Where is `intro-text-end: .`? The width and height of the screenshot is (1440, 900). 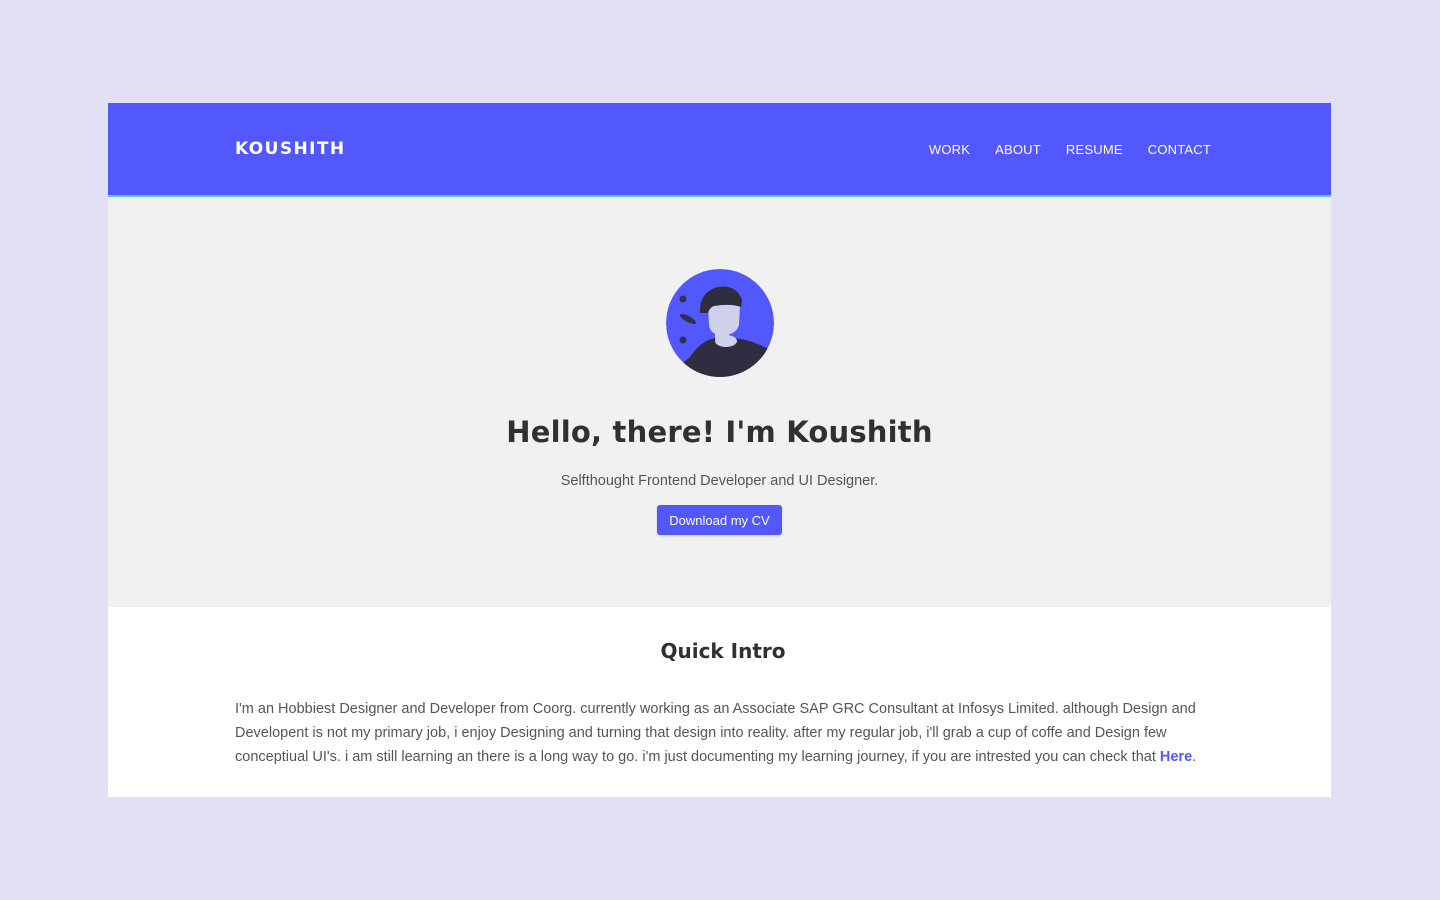
intro-text-end: . is located at coordinates (1194, 757).